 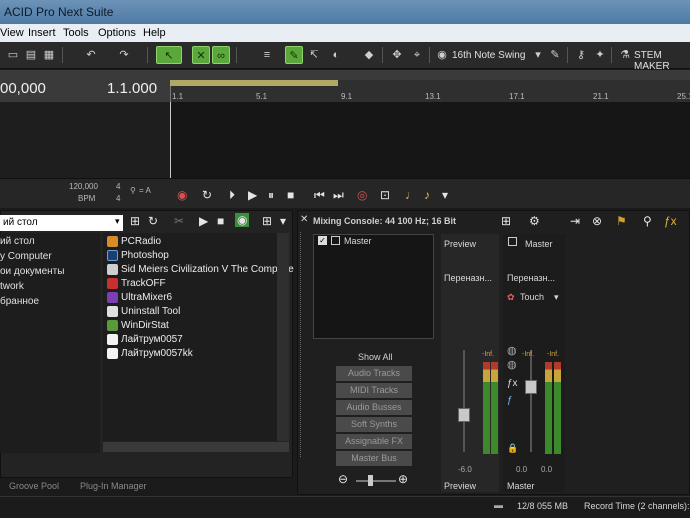 I want to click on undo-icon: ↶, so click(x=91, y=55).